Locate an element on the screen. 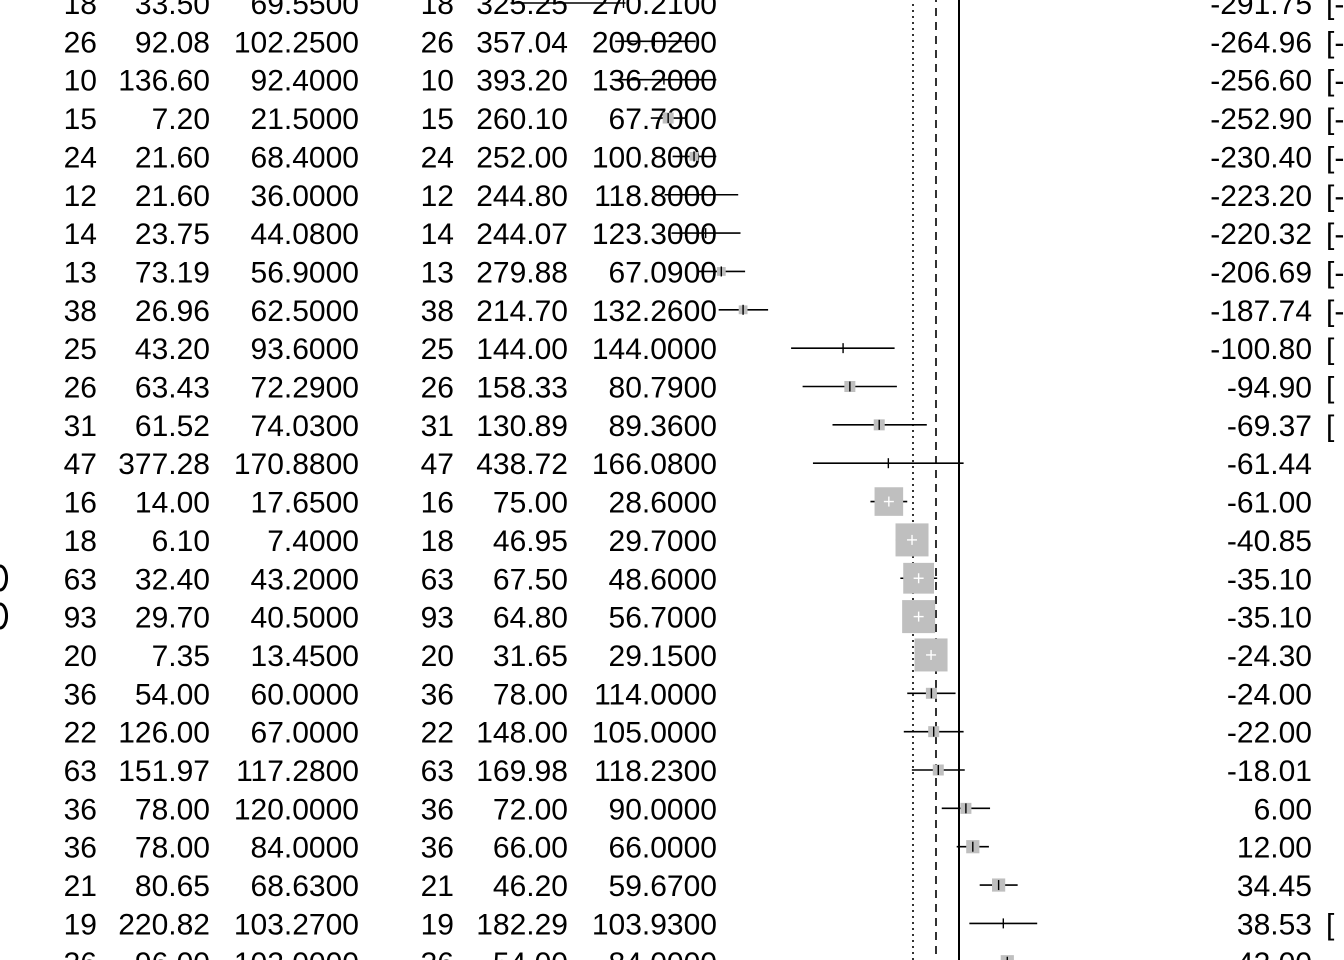 This screenshot has height=960, width=1344. cell-mean-treatment: 92.08 is located at coordinates (172, 42).